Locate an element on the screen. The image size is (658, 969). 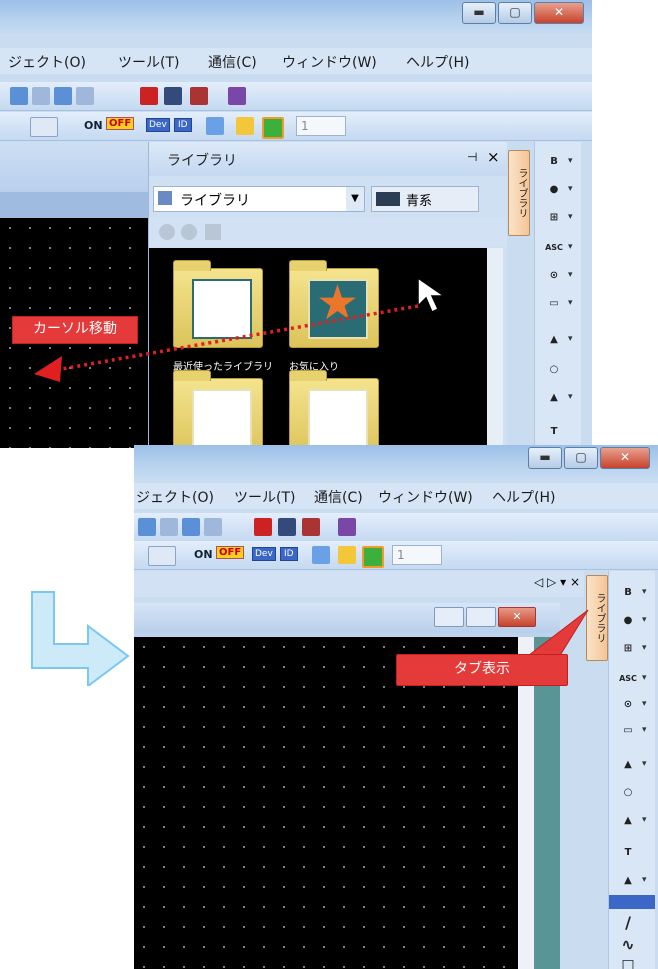
toolbar-row-2: ON OFF Dev ID 1 is located at coordinates (396, 555).